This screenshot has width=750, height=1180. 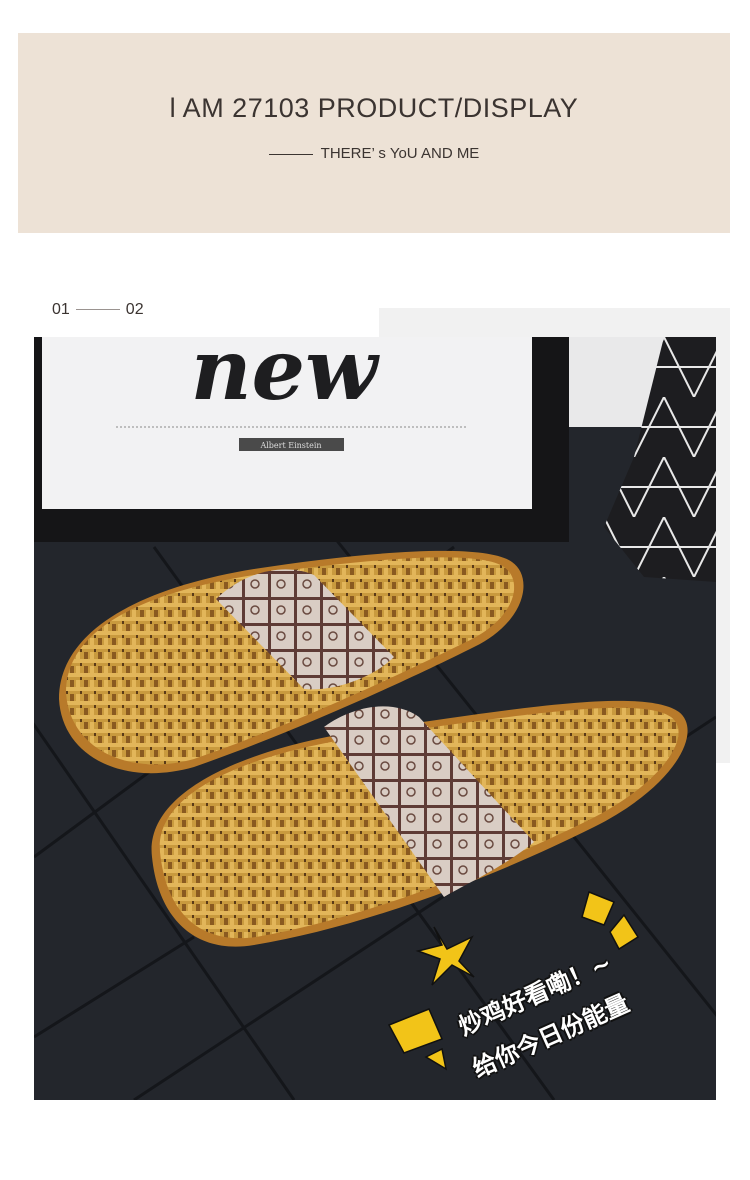 I want to click on banner-subtitle: THERE’ s YoU AND ME, so click(x=374, y=153).